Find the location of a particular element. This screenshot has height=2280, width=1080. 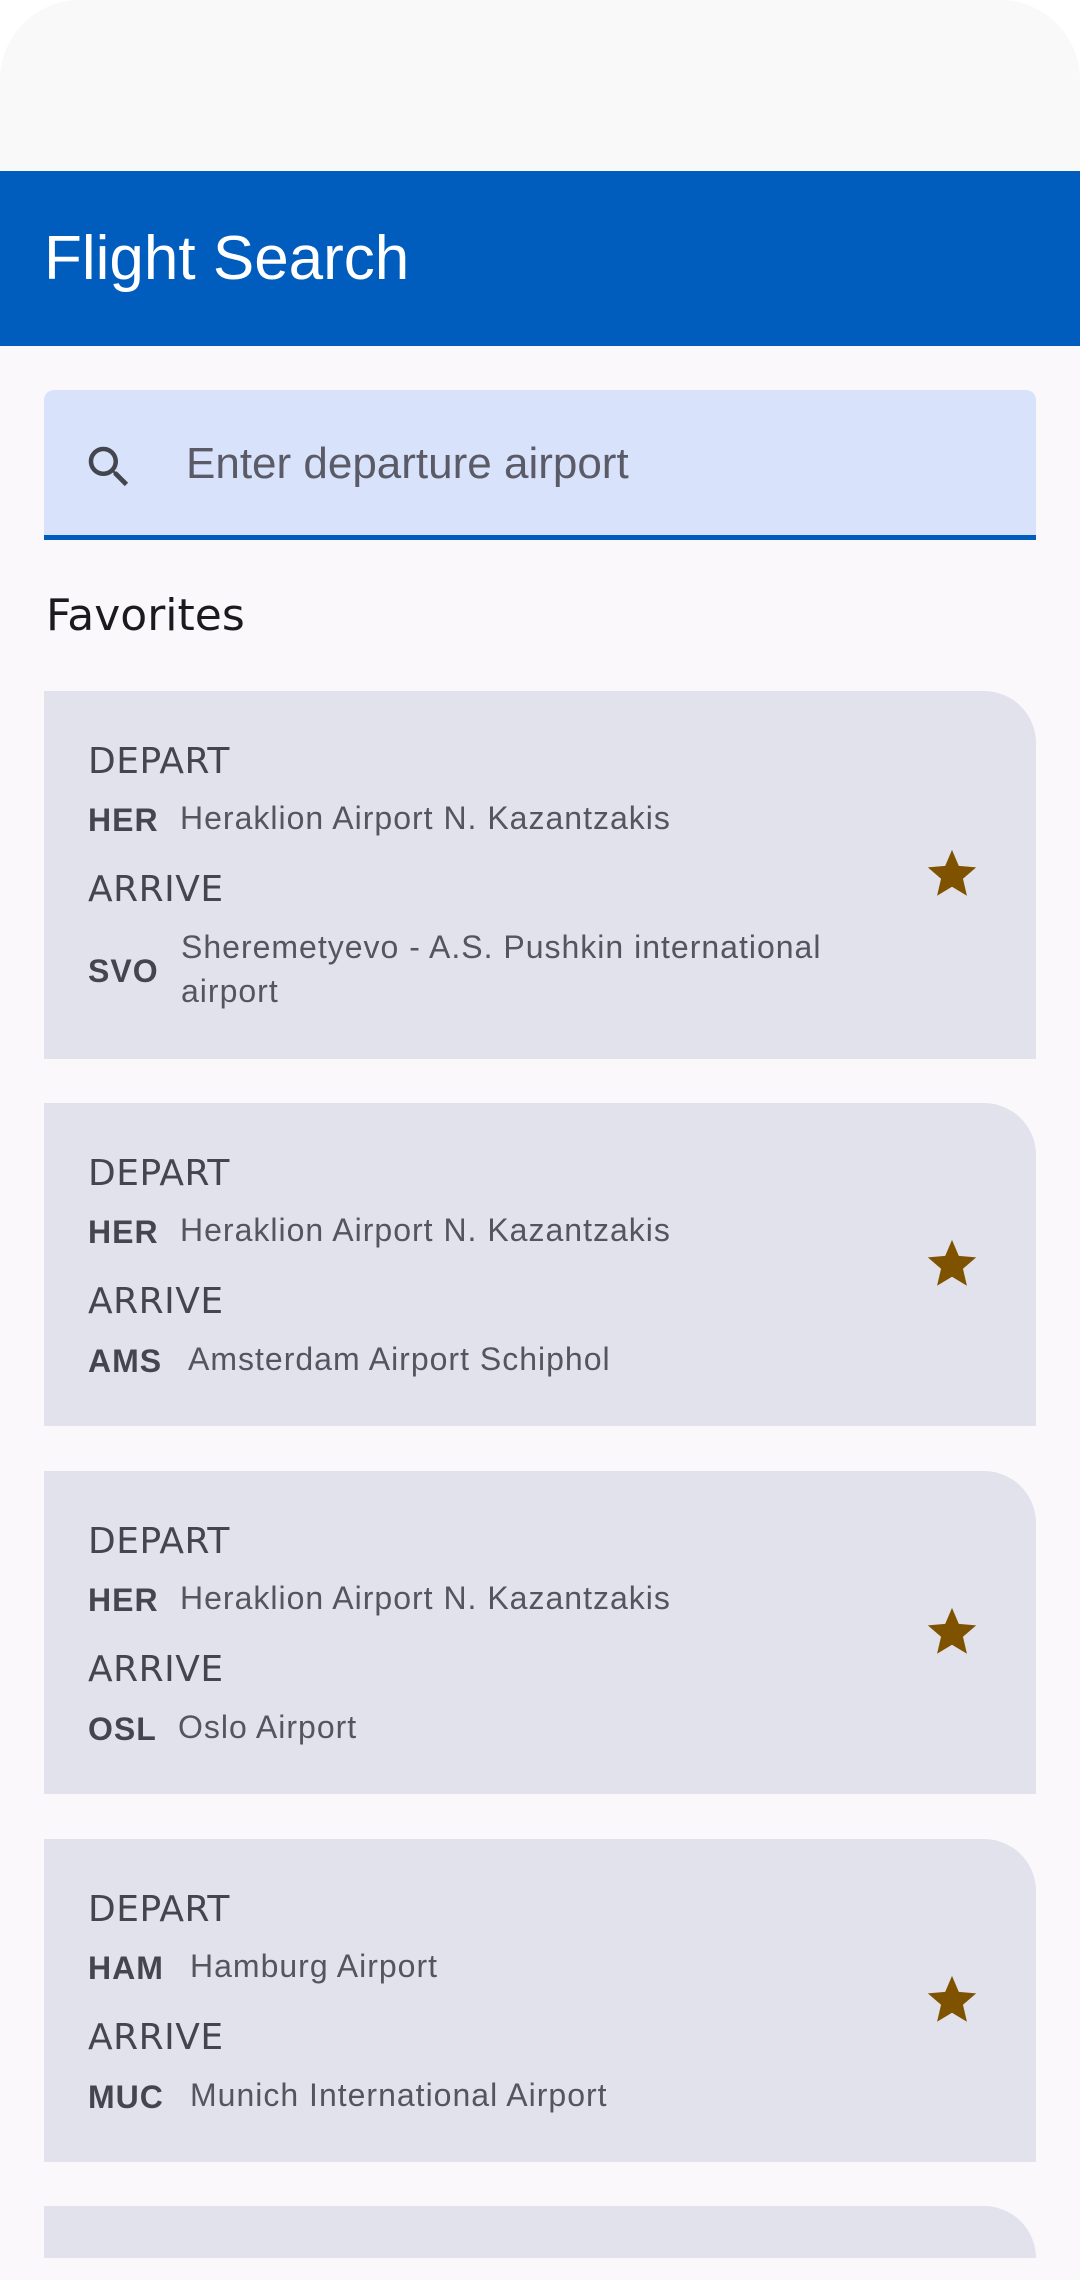

arrive-airport-code: OSL is located at coordinates (122, 1729).